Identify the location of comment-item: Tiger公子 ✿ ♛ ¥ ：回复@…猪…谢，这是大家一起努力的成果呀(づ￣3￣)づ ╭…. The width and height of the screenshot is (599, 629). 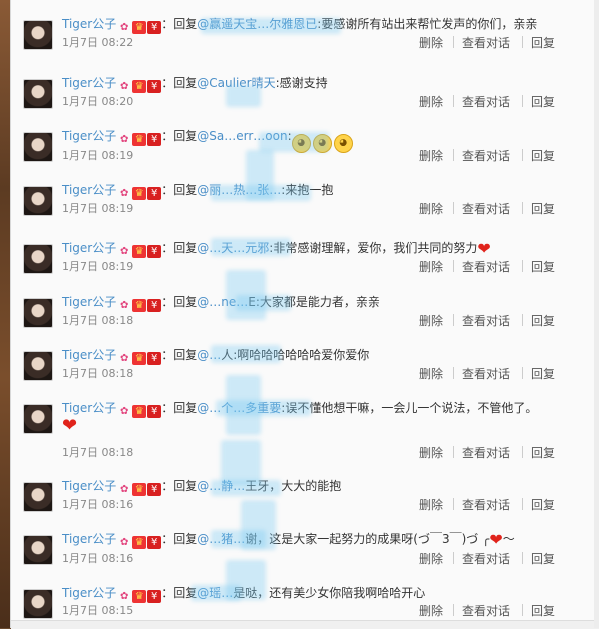
(305, 547).